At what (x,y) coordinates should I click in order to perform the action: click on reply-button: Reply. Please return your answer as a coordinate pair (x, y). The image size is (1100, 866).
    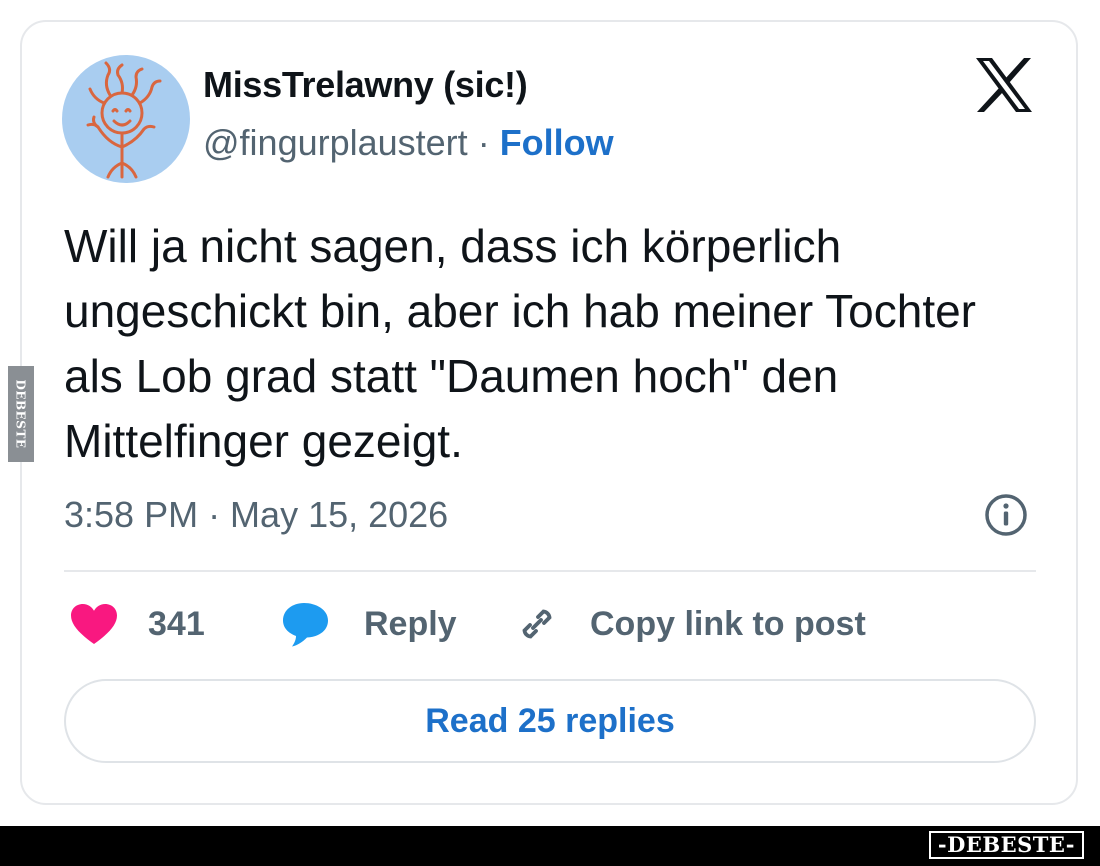
    Looking at the image, I should click on (369, 624).